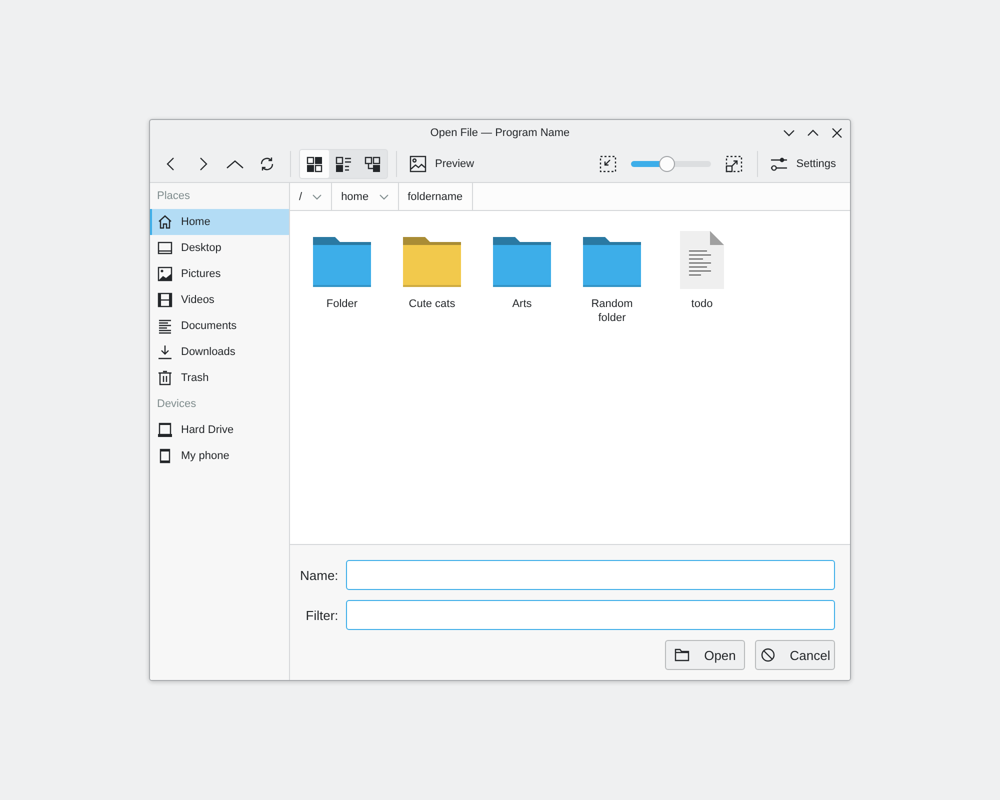  Describe the element at coordinates (219, 300) in the screenshot. I see `sidebar-item: Videos` at that location.